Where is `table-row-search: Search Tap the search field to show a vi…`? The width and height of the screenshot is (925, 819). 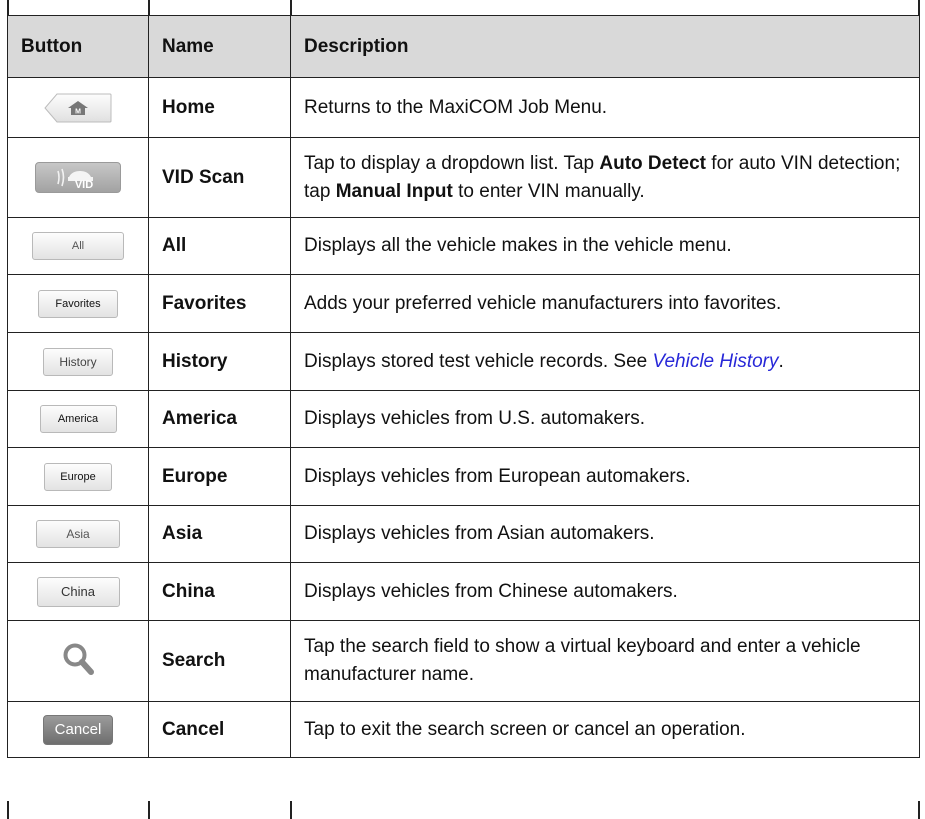
table-row-search: Search Tap the search field to show a vi… is located at coordinates (463, 661).